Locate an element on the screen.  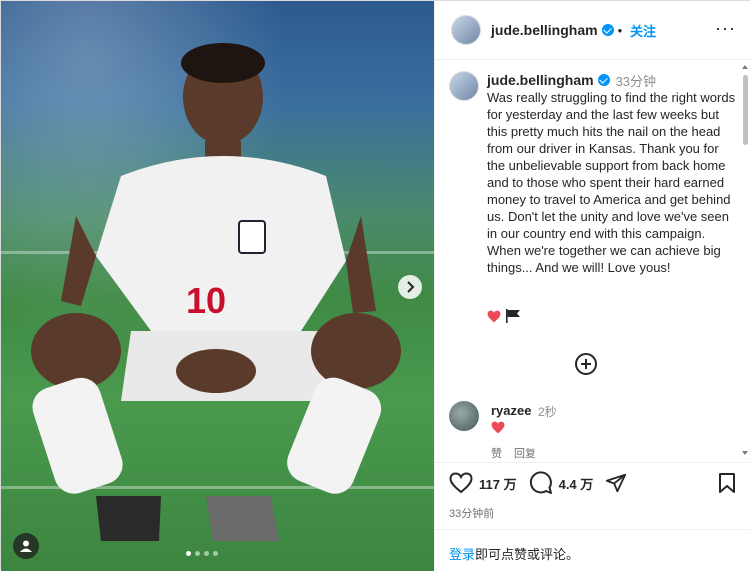
login-link: 登录 is located at coordinates (462, 554).